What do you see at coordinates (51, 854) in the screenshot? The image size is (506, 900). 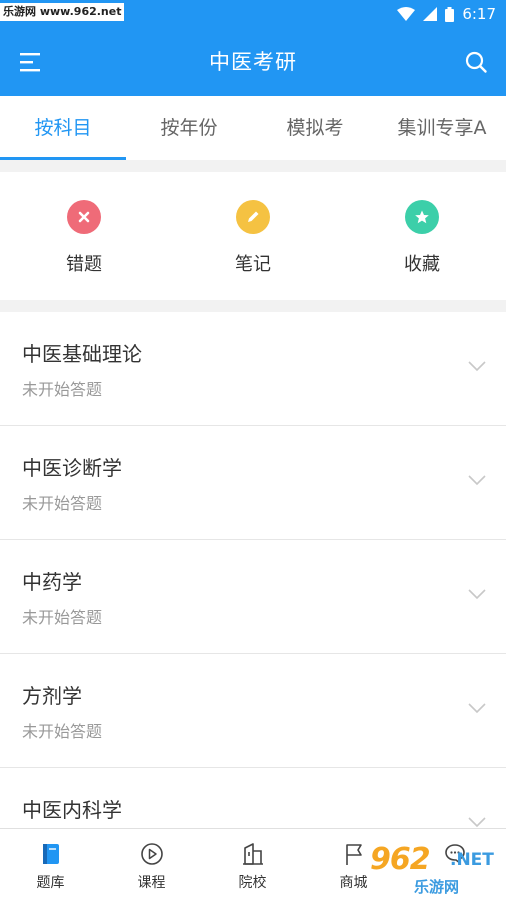 I see `book-icon` at bounding box center [51, 854].